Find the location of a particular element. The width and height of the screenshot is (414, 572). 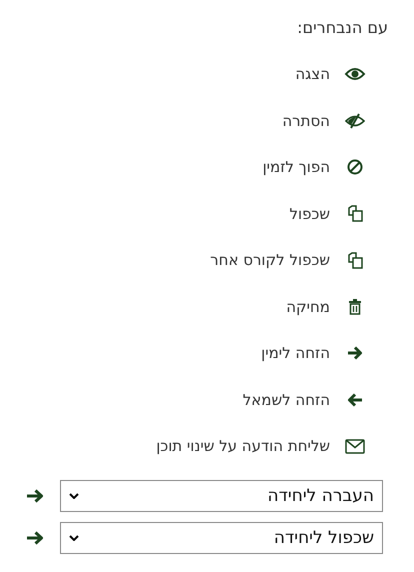

action-link: הסתרה is located at coordinates (306, 121).